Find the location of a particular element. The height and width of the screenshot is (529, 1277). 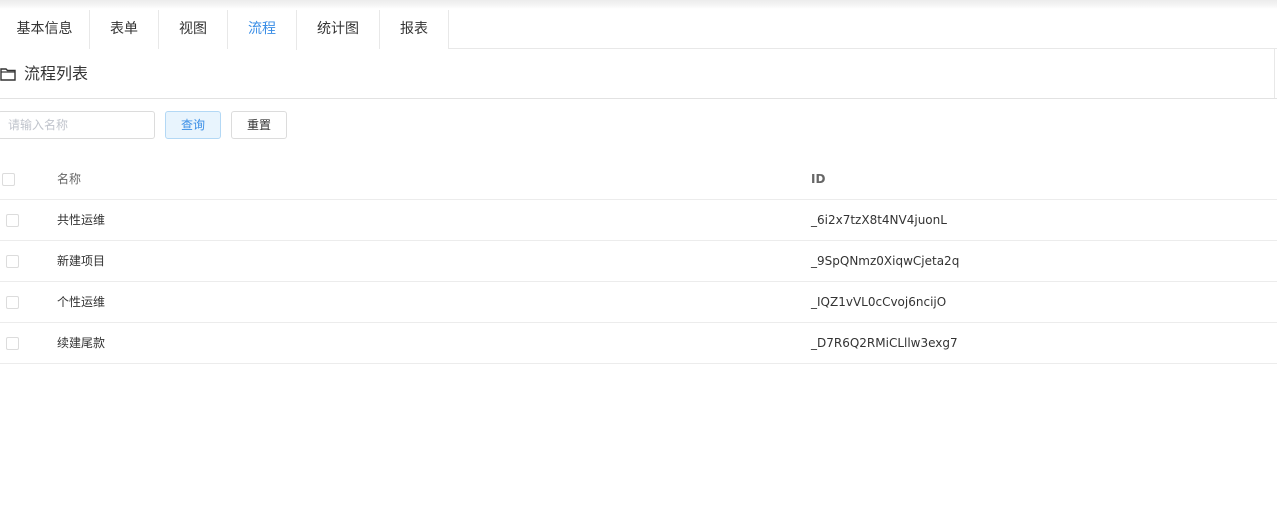

row-id: _9SpQNmz0XiqwCjeta2q is located at coordinates (885, 261).